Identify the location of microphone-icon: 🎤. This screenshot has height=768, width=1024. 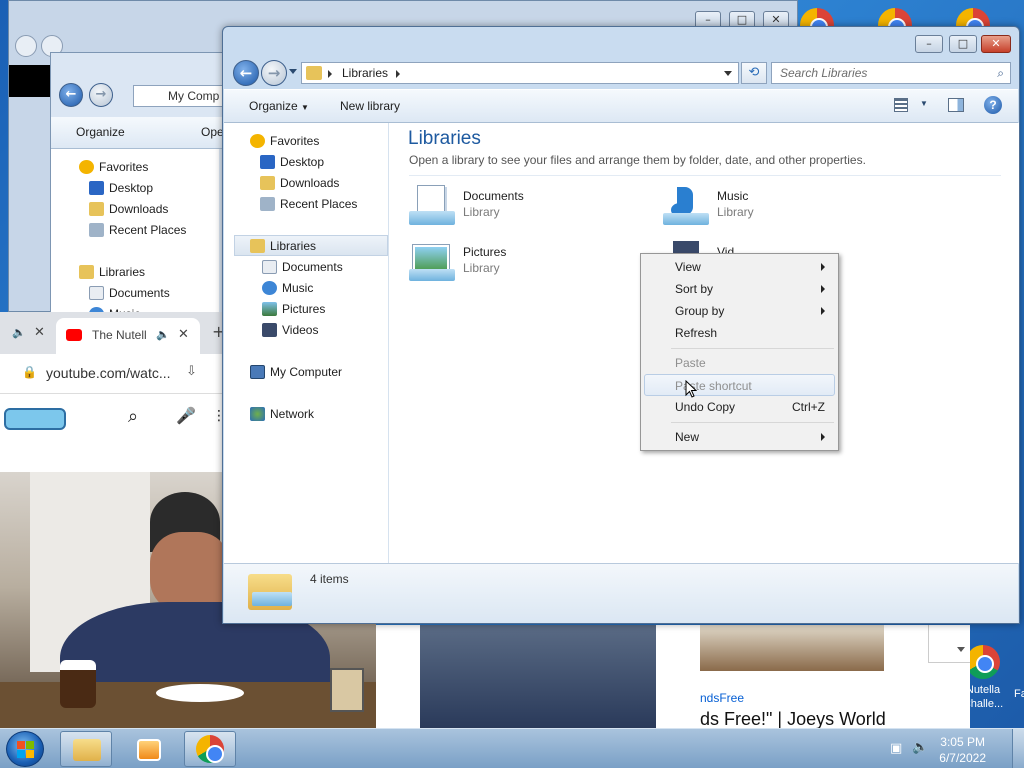
(186, 415).